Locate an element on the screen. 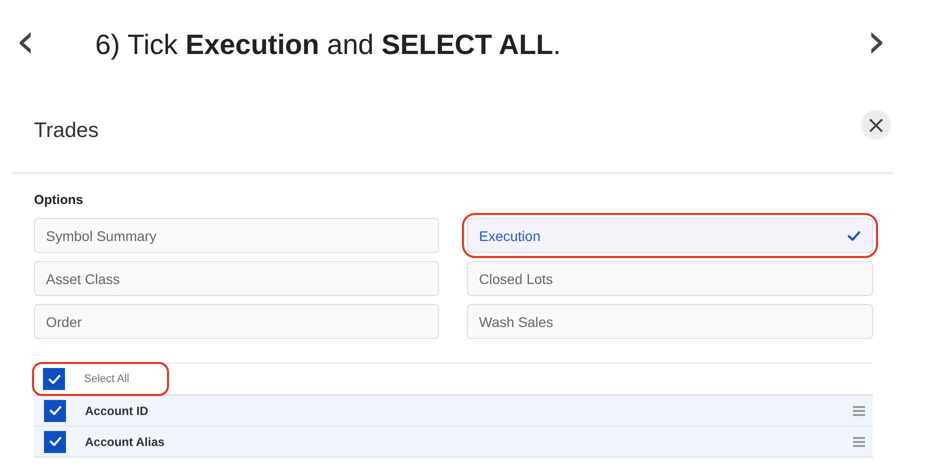  field-row: Account Alias is located at coordinates (453, 442).